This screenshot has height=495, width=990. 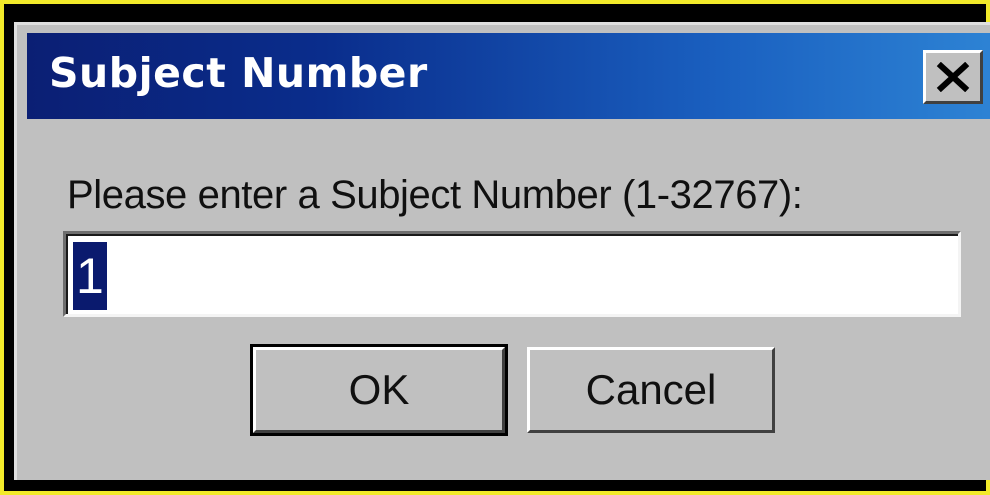 What do you see at coordinates (651, 390) in the screenshot?
I see `cancel-button: Cancel` at bounding box center [651, 390].